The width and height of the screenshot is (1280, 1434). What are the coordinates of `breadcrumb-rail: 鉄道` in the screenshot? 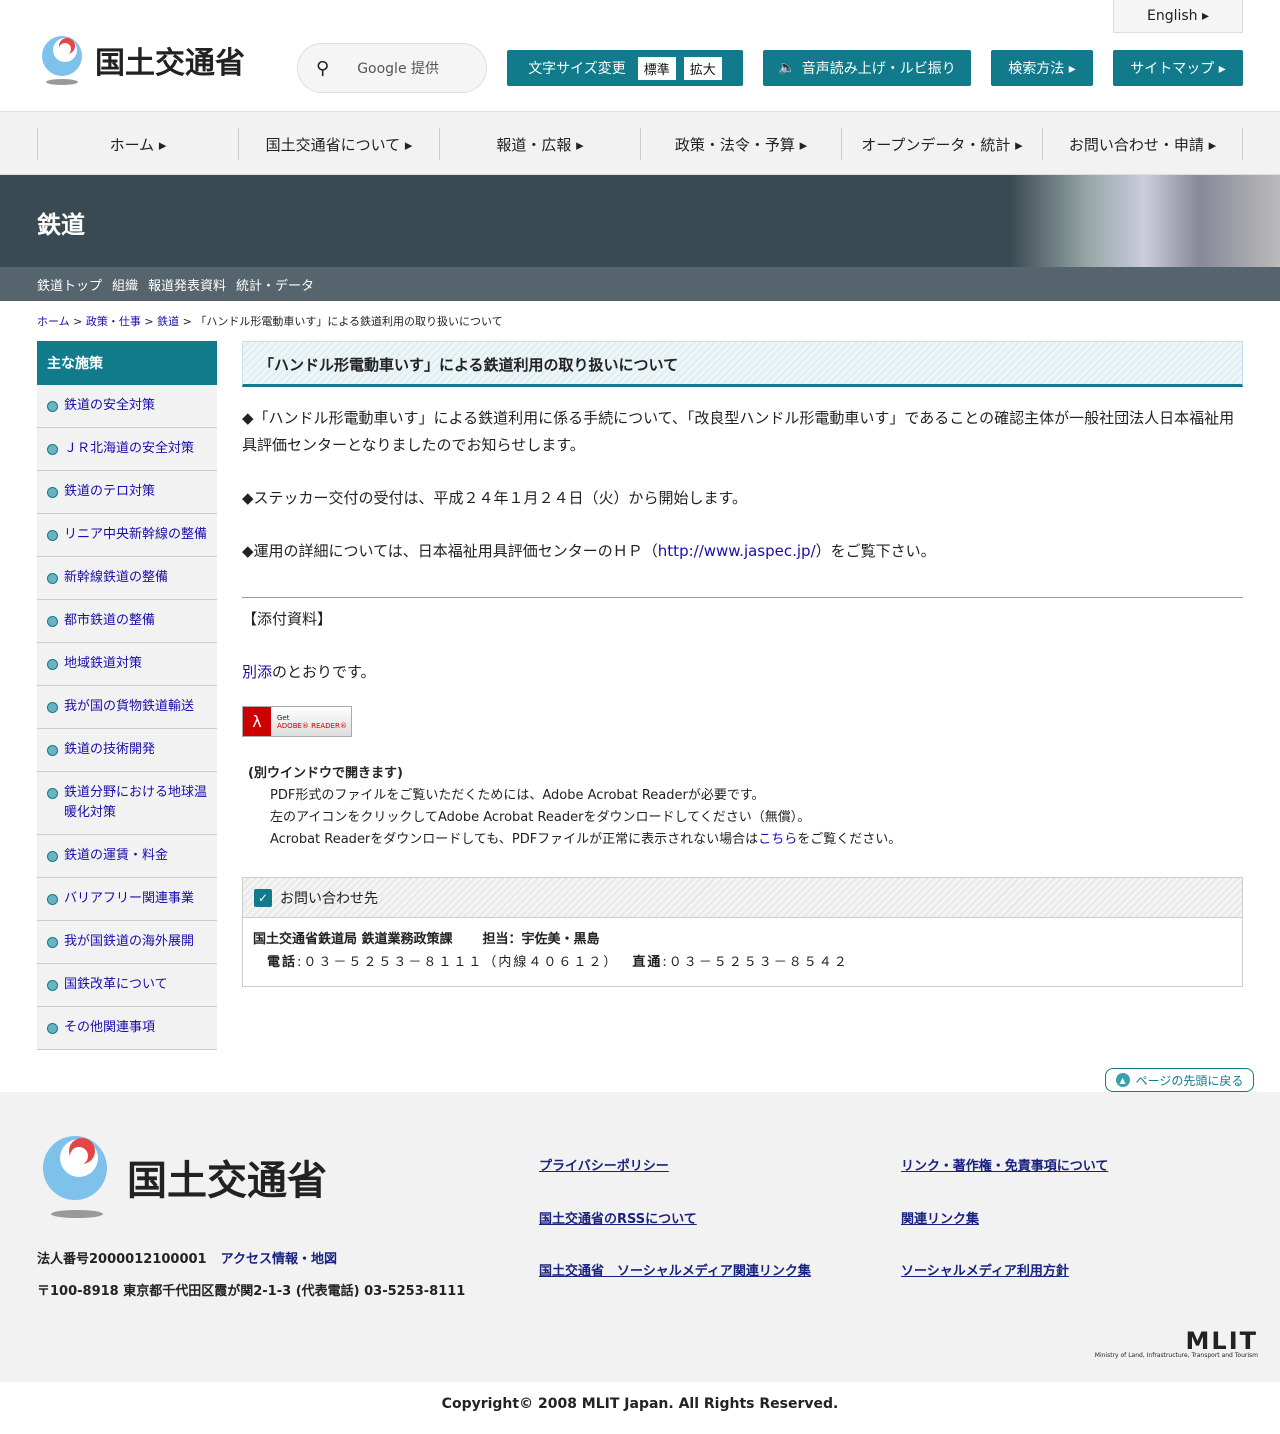 It's located at (168, 321).